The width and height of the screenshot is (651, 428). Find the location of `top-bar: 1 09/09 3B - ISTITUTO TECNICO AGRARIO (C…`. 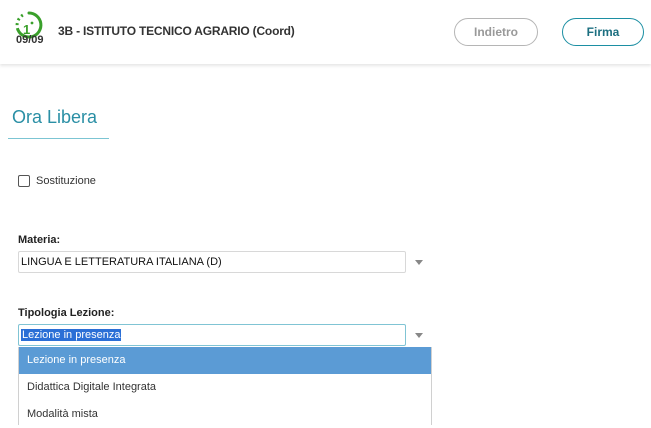

top-bar: 1 09/09 3B - ISTITUTO TECNICO AGRARIO (C… is located at coordinates (325, 32).